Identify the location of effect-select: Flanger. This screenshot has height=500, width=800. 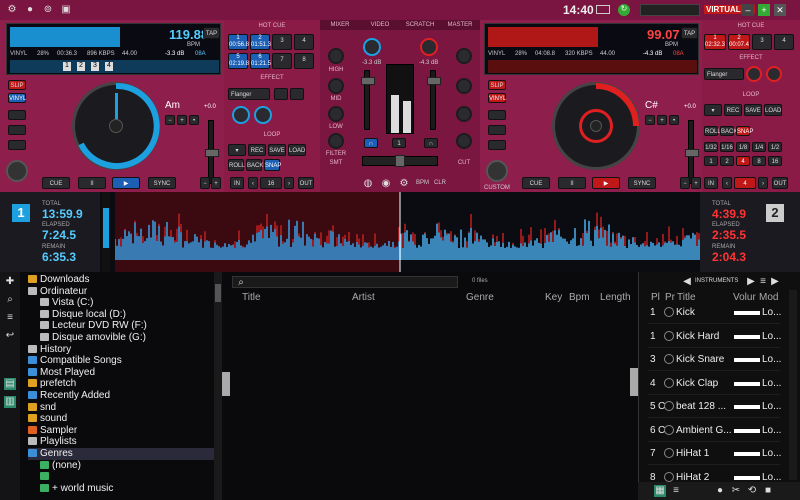
(724, 74).